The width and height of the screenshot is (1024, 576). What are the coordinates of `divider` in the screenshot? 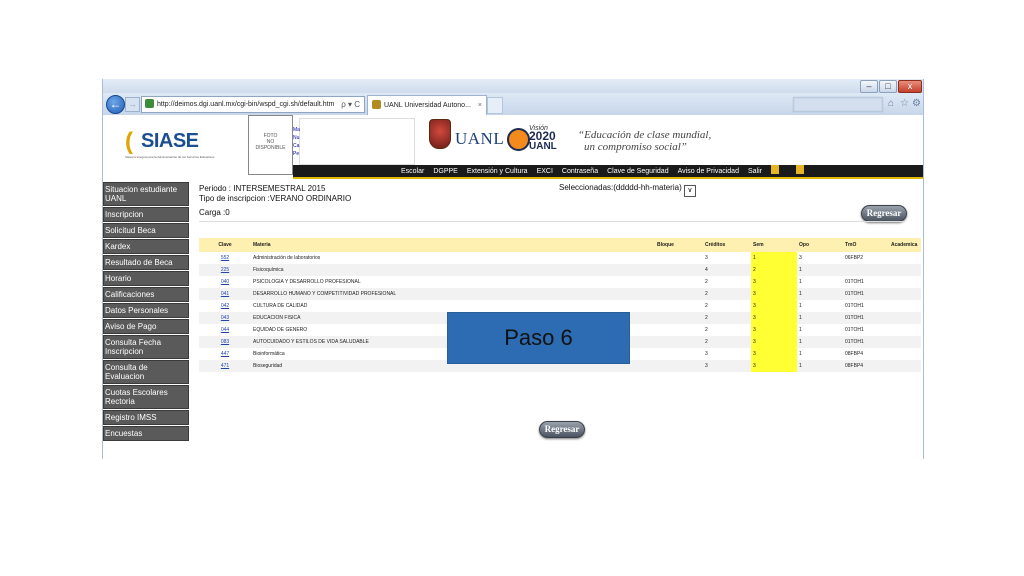 It's located at (552, 221).